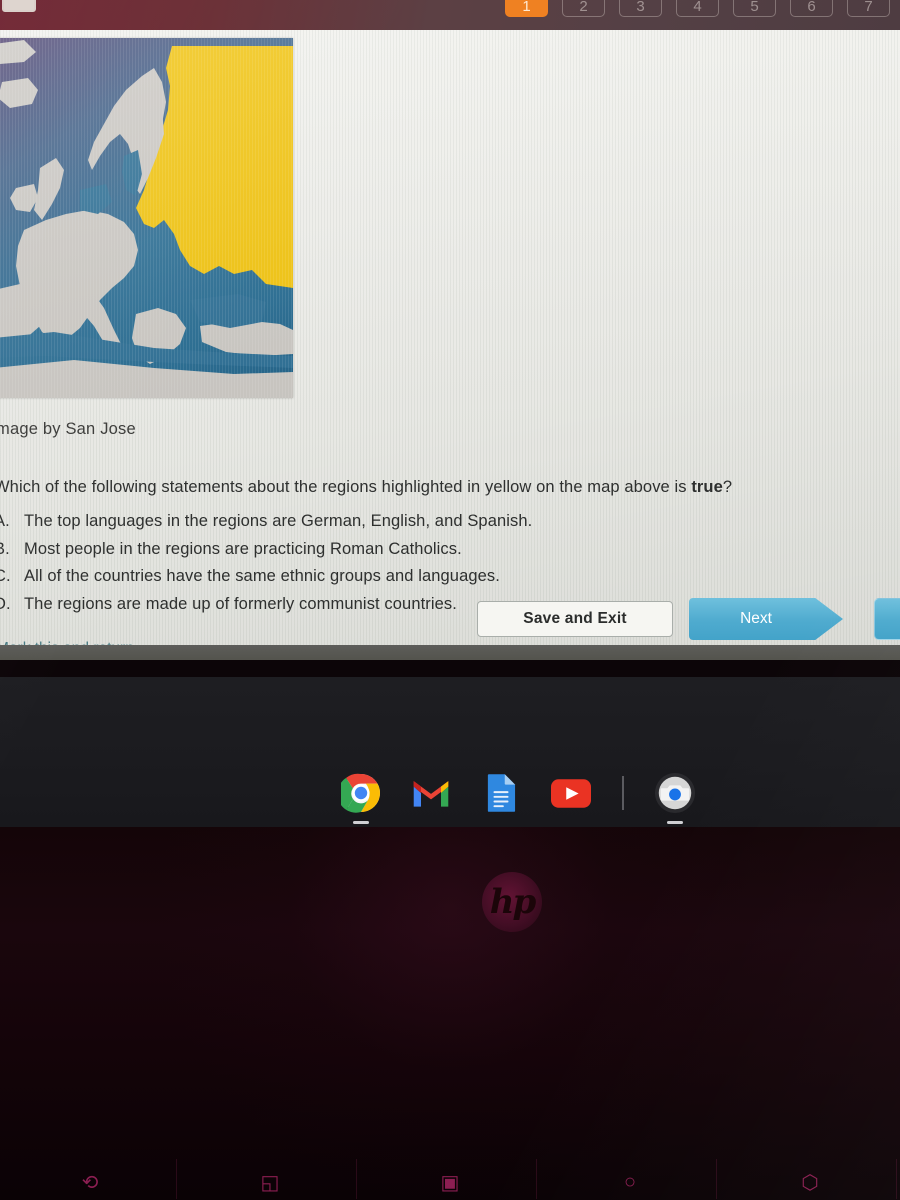 The image size is (900, 1200). What do you see at coordinates (675, 793) in the screenshot?
I see `camera-icon-glyph` at bounding box center [675, 793].